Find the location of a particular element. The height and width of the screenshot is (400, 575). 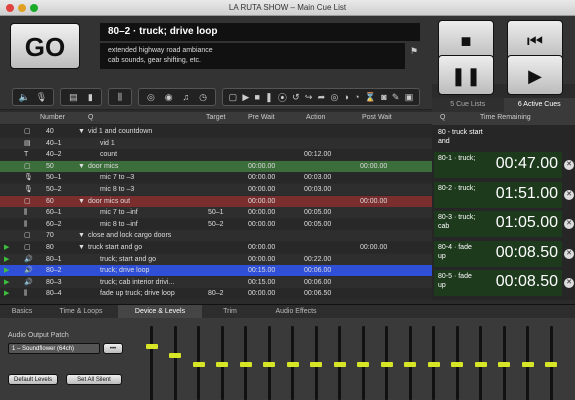

arm-icon: ◑ is located at coordinates (346, 97).